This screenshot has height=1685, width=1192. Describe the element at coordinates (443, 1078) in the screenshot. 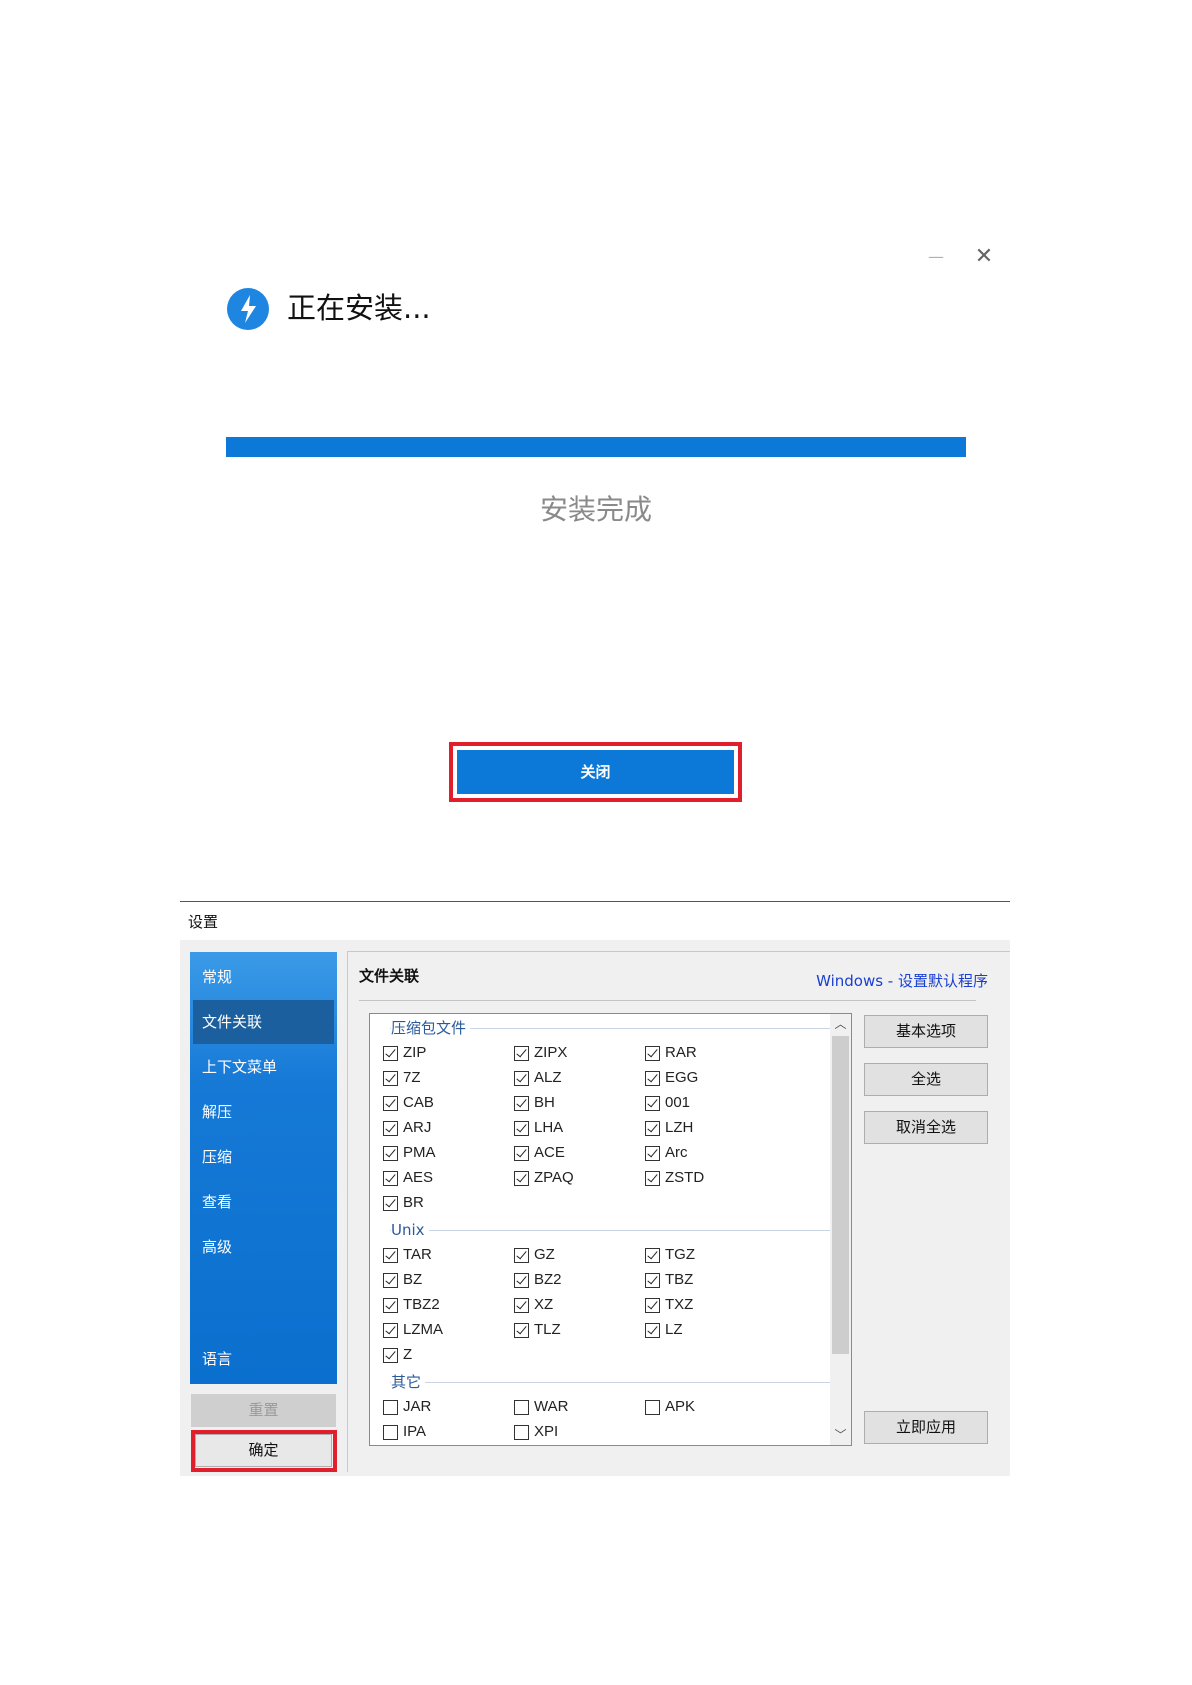

I see `checkbox-7z: 7Z` at that location.